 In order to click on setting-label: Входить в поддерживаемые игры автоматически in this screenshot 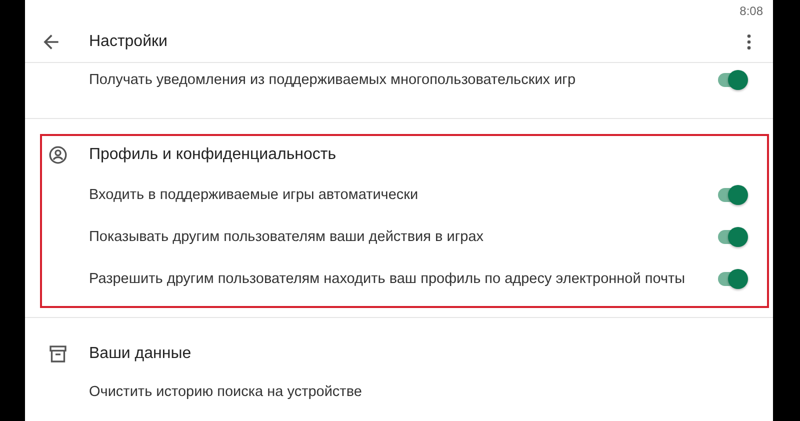, I will do `click(254, 195)`.